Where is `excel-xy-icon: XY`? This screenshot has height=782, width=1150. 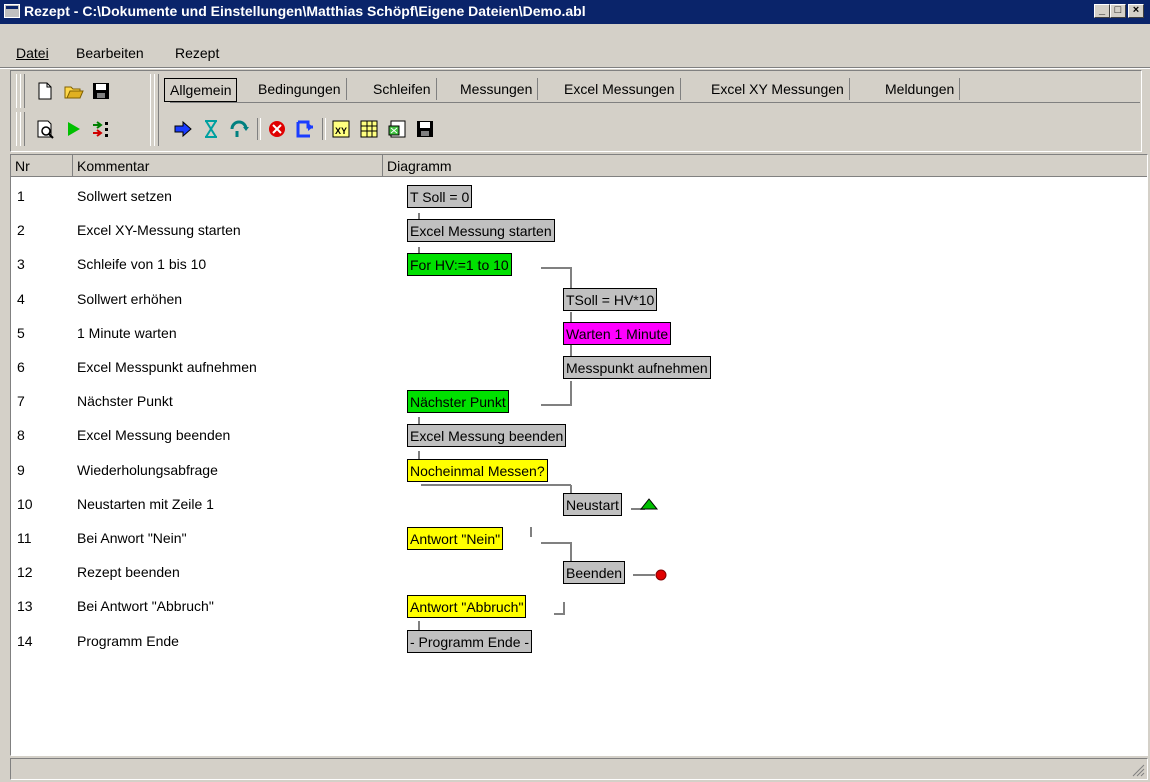 excel-xy-icon: XY is located at coordinates (341, 129).